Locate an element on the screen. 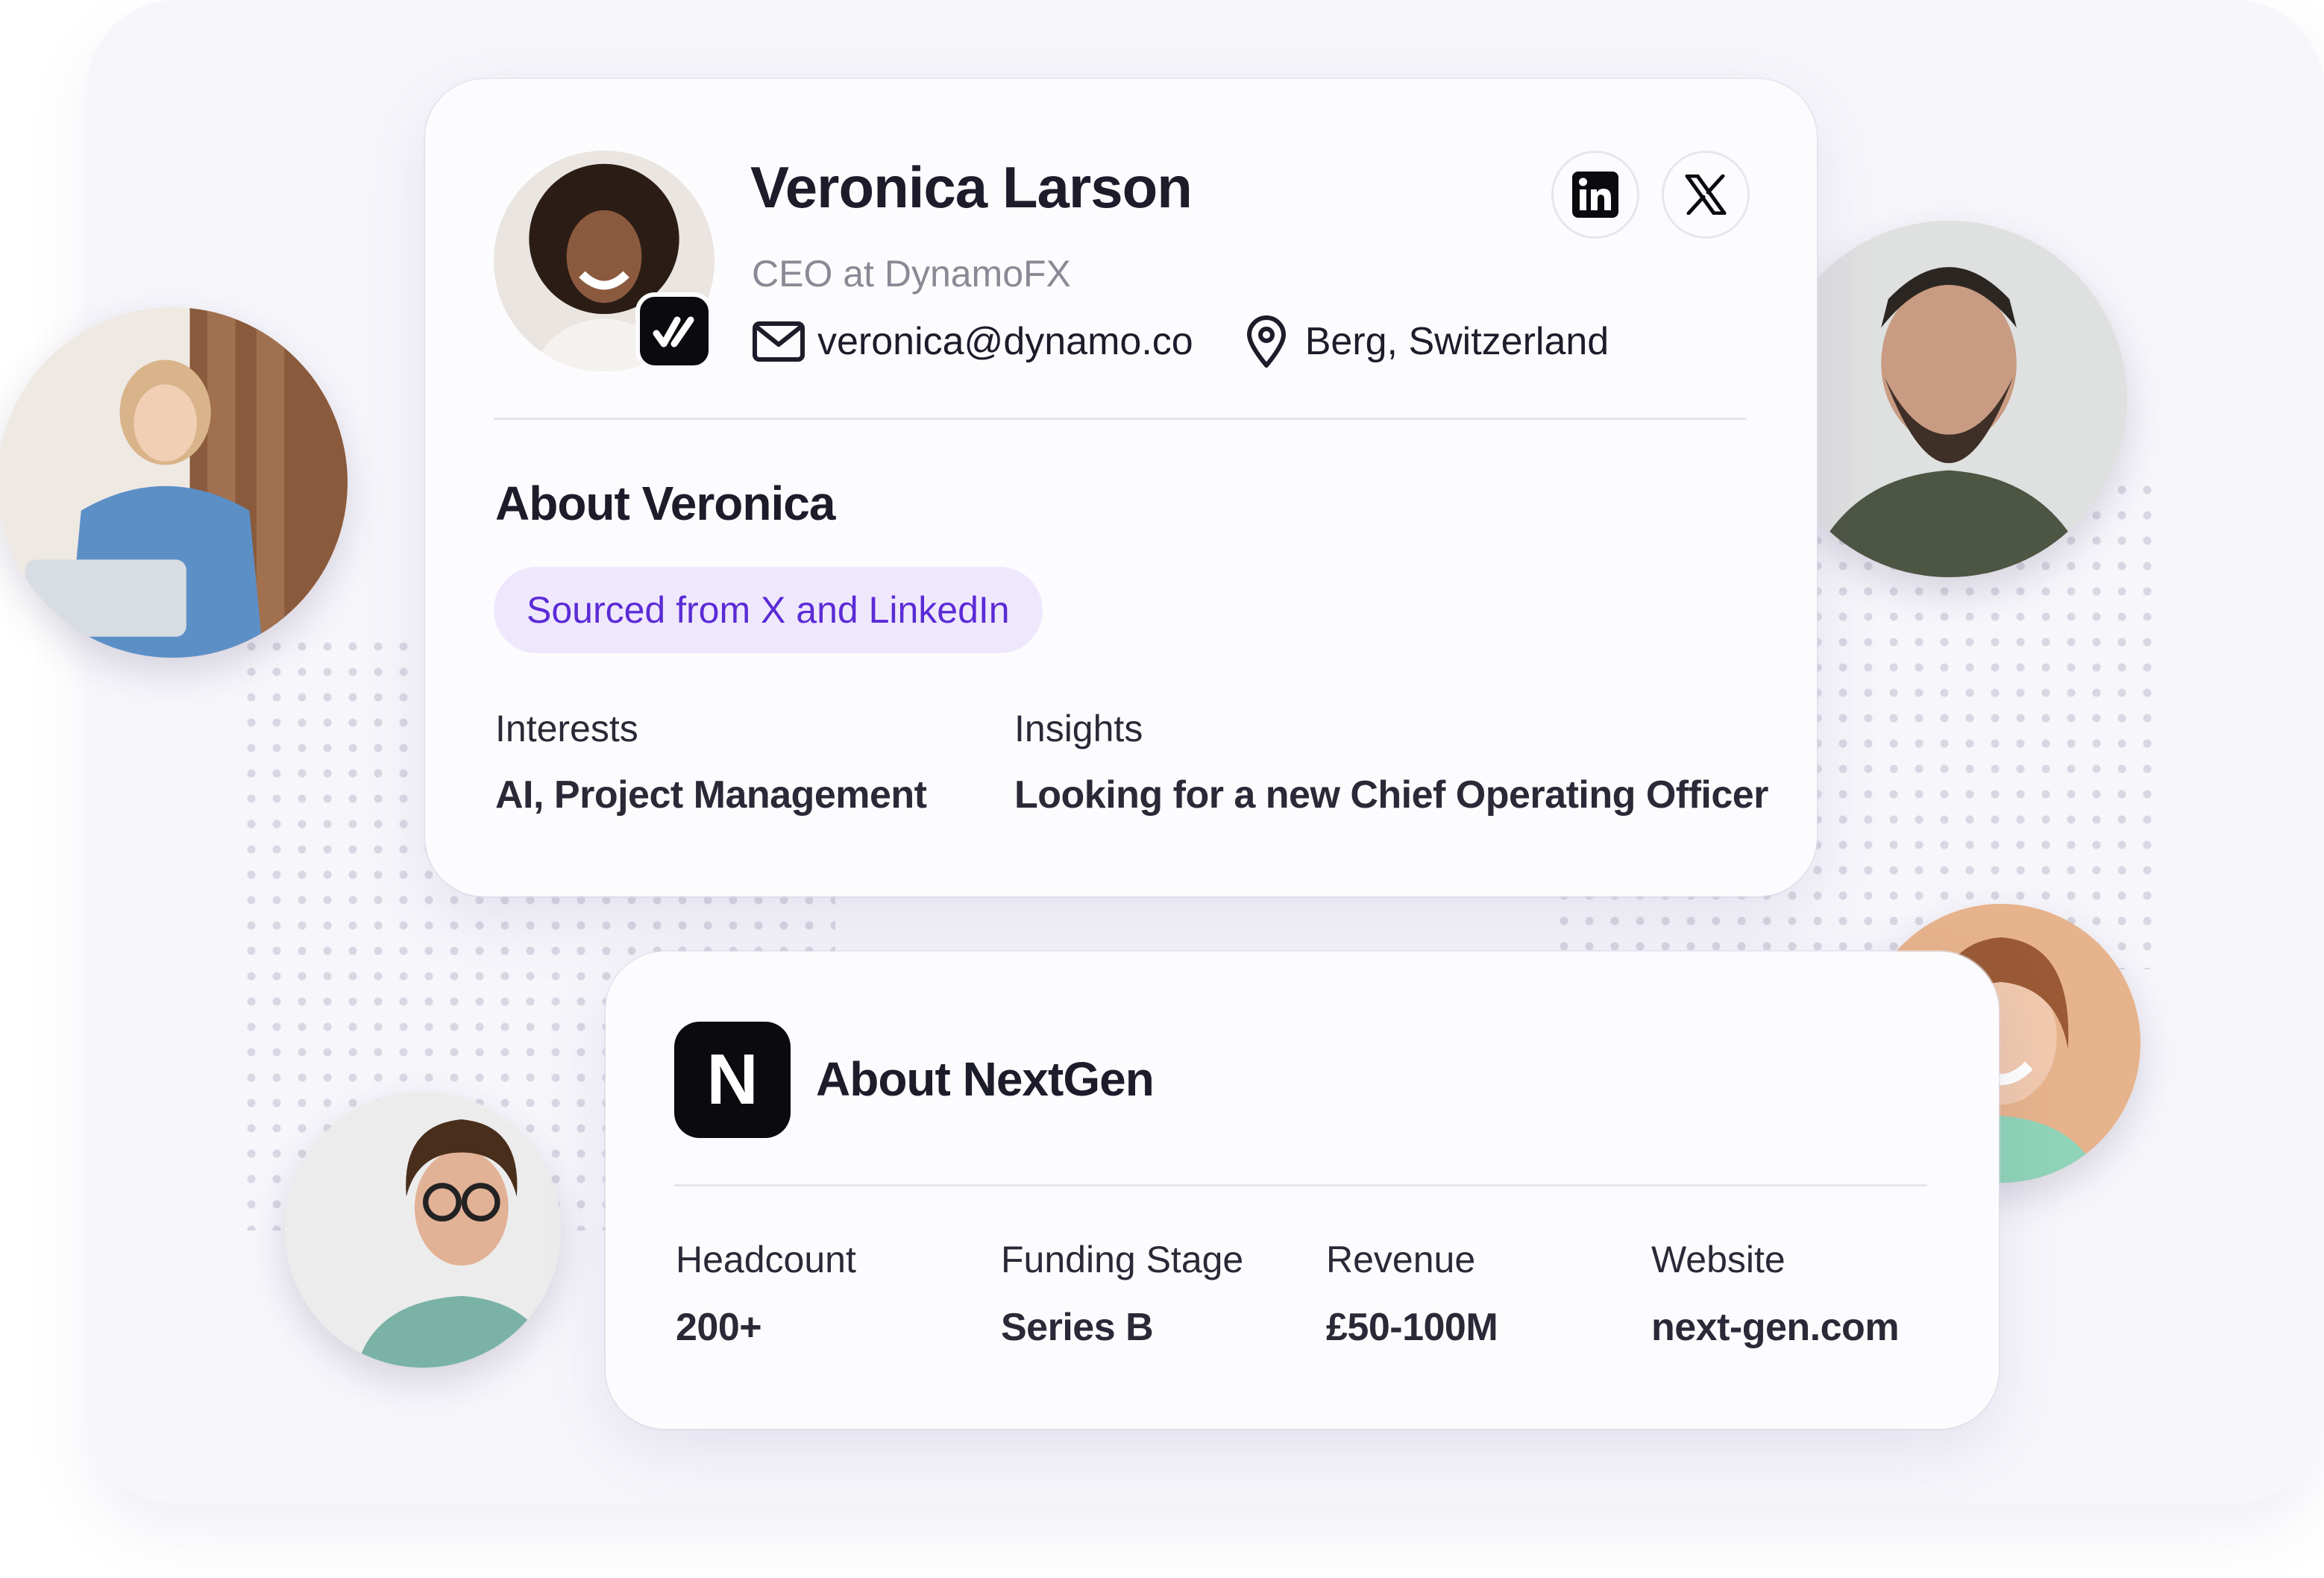 The image size is (2324, 1578). location-text: Berg, Switzerland is located at coordinates (1456, 341).